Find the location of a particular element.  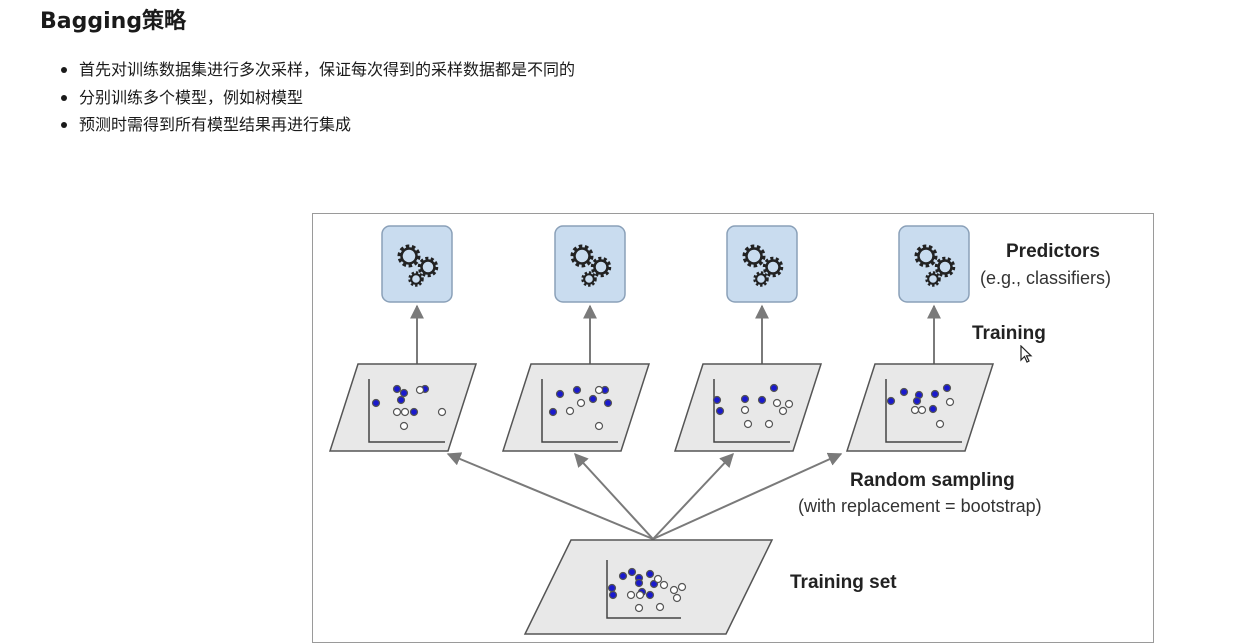

training-label: Training is located at coordinates (1009, 333).